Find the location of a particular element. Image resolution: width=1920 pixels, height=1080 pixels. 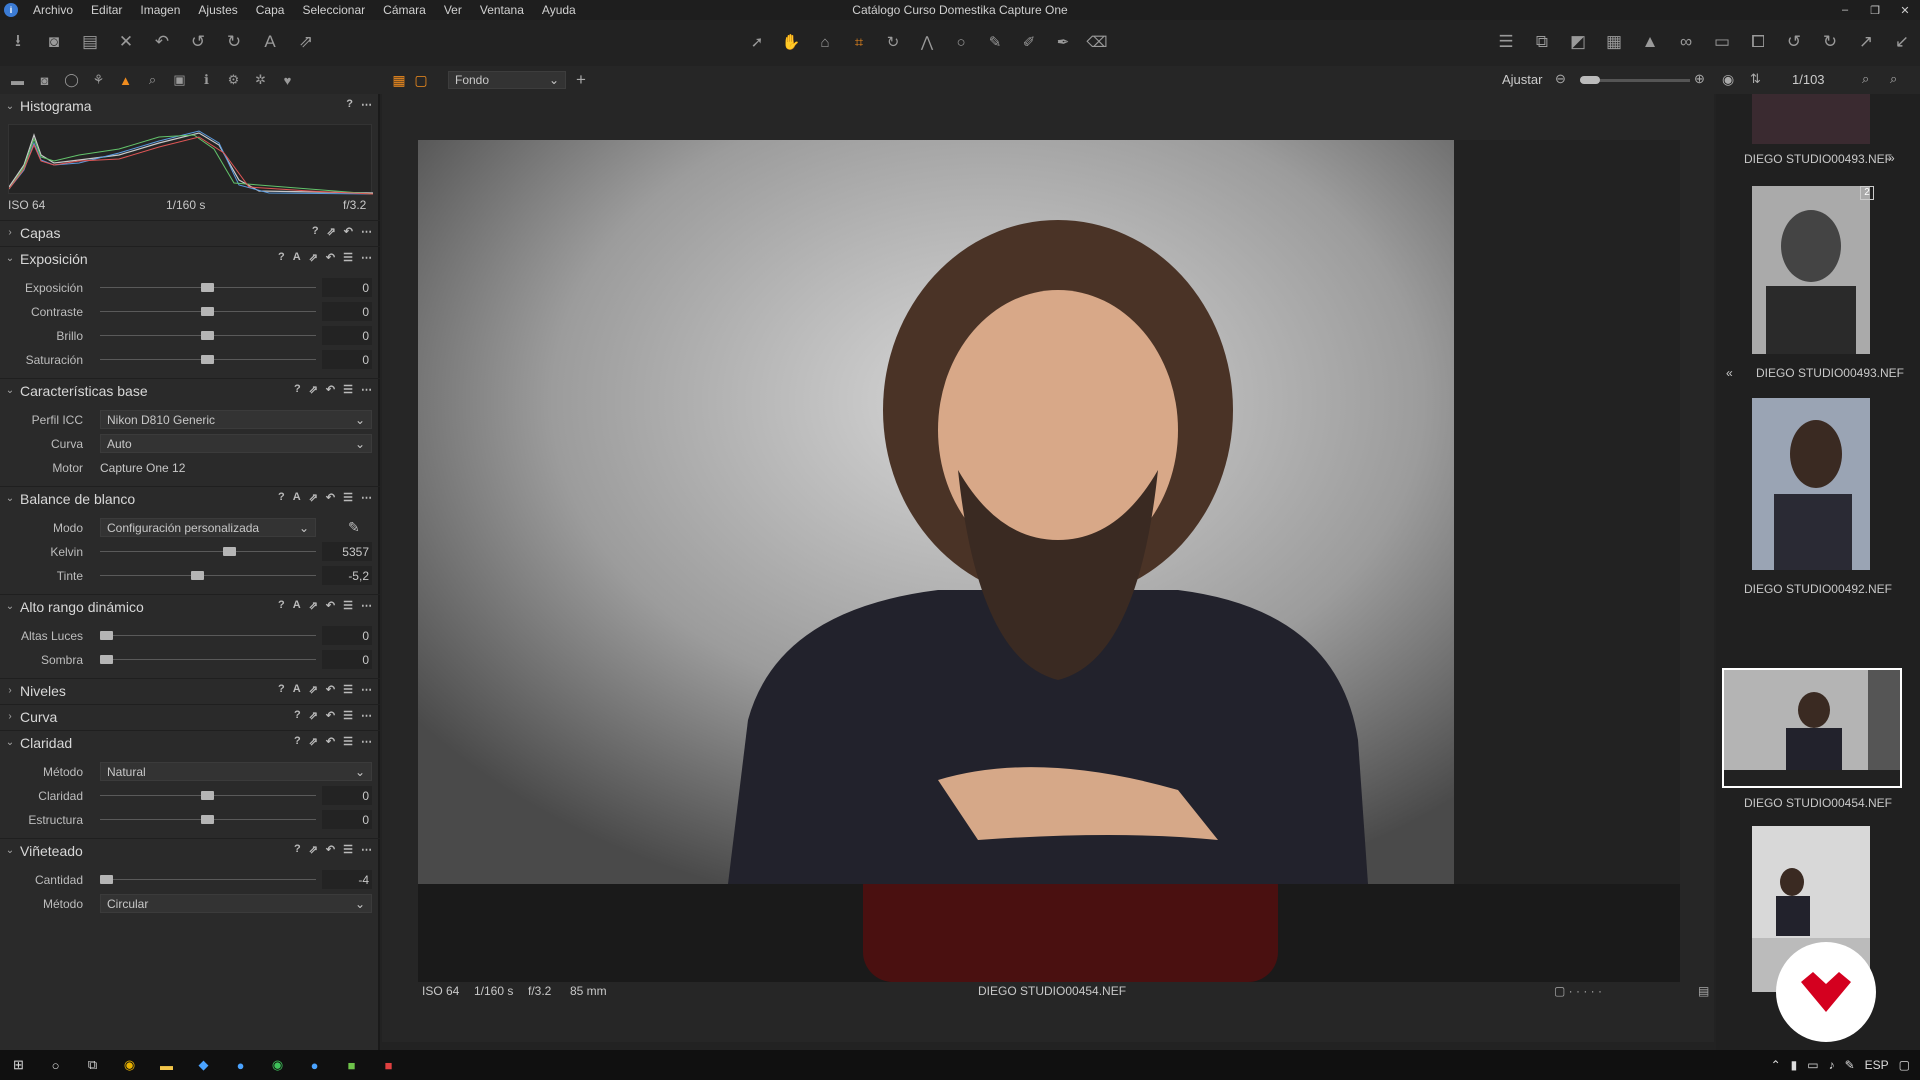

output-tab-icon: ⚙ is located at coordinates (233, 80).